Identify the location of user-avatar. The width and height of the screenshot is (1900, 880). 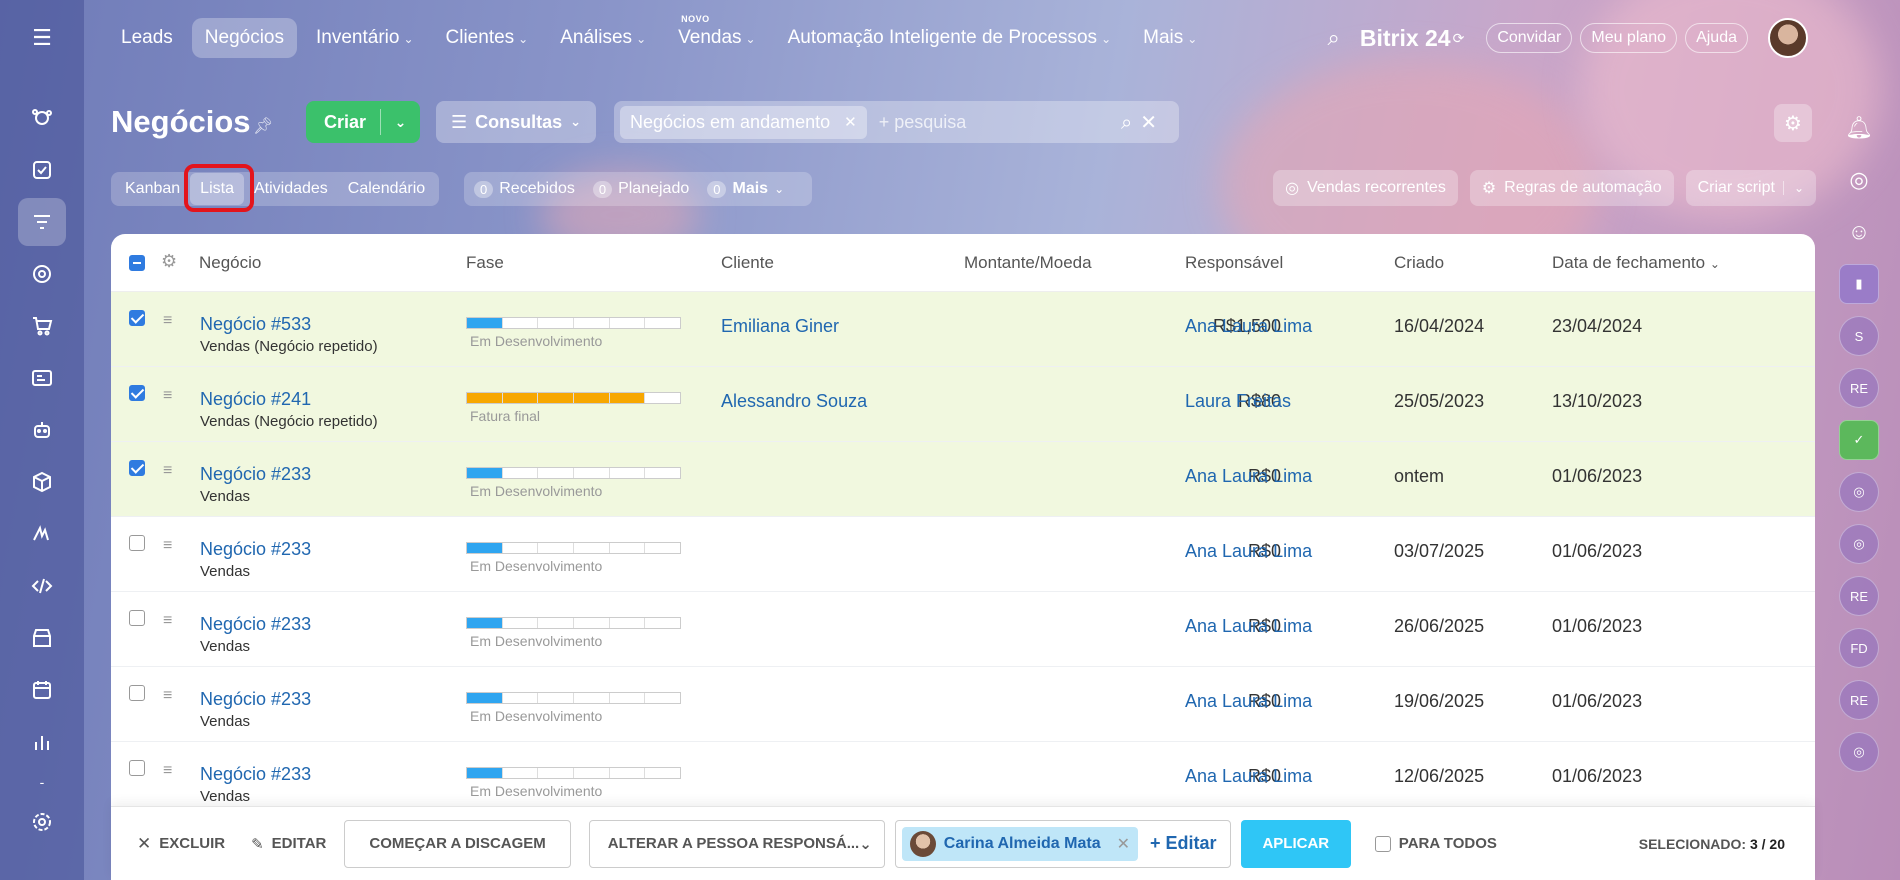
(1788, 38).